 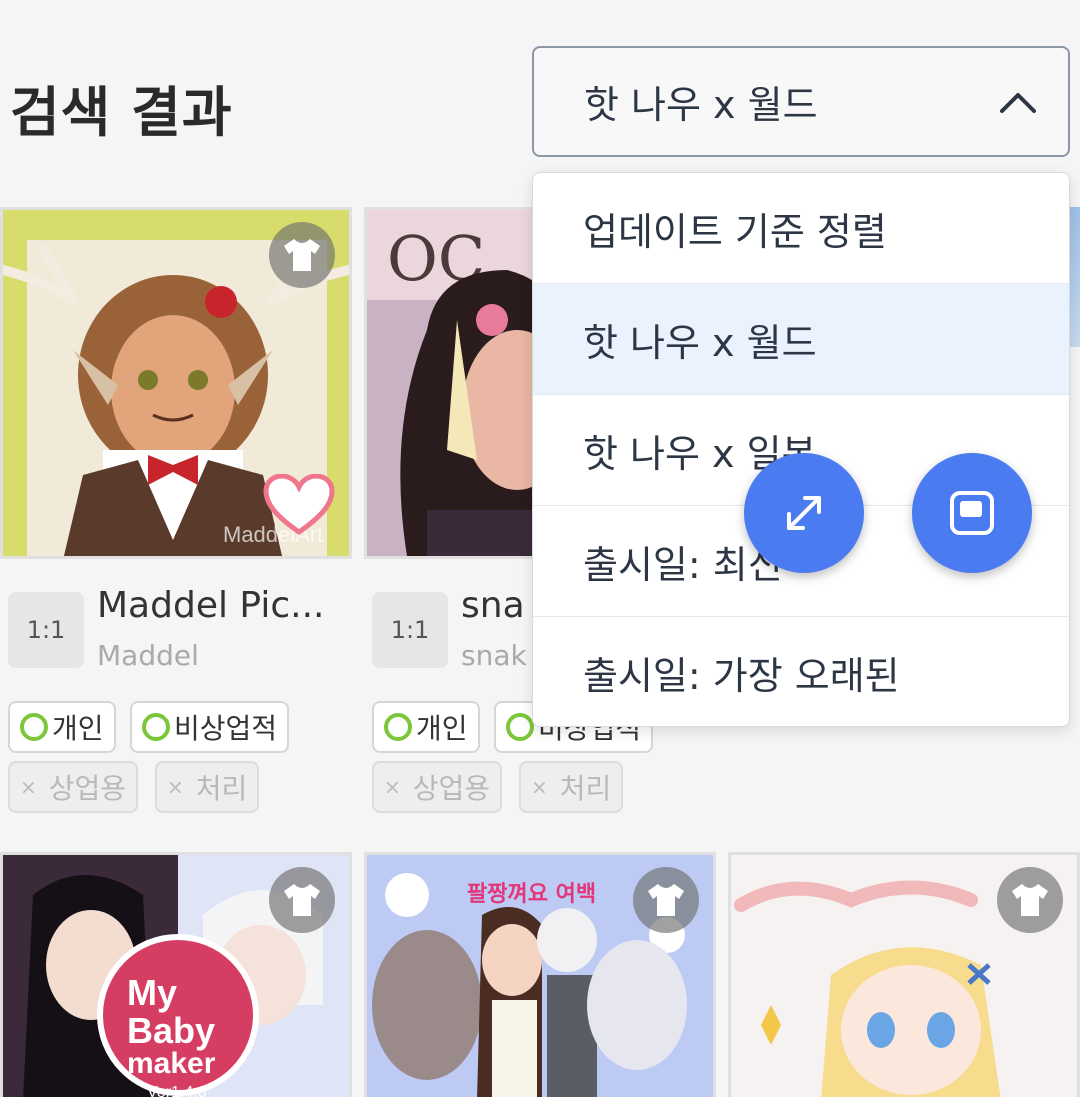 What do you see at coordinates (801, 671) in the screenshot?
I see `sort-option-oldest: 출시일: 가장 오래된` at bounding box center [801, 671].